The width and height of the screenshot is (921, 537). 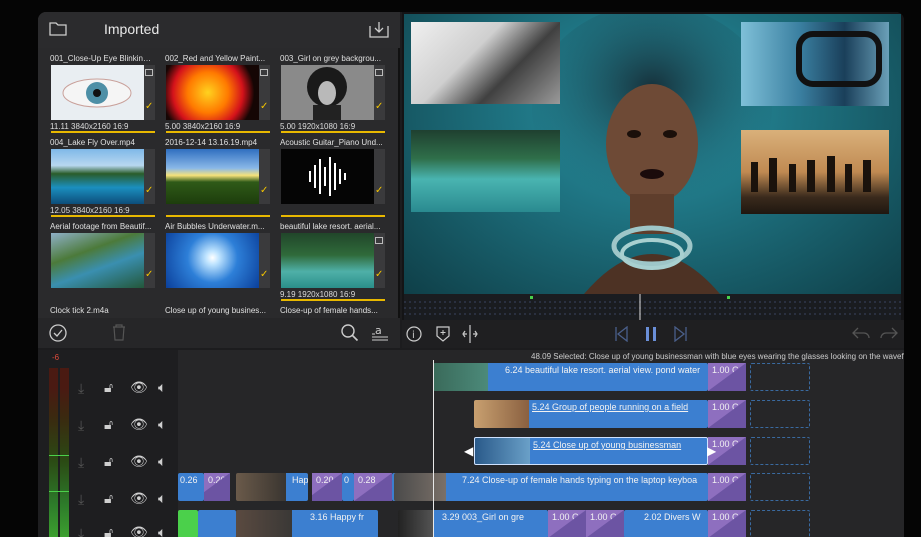 What do you see at coordinates (307, 523) in the screenshot?
I see `clip-happy-friends: 3.16 Happy fr` at bounding box center [307, 523].